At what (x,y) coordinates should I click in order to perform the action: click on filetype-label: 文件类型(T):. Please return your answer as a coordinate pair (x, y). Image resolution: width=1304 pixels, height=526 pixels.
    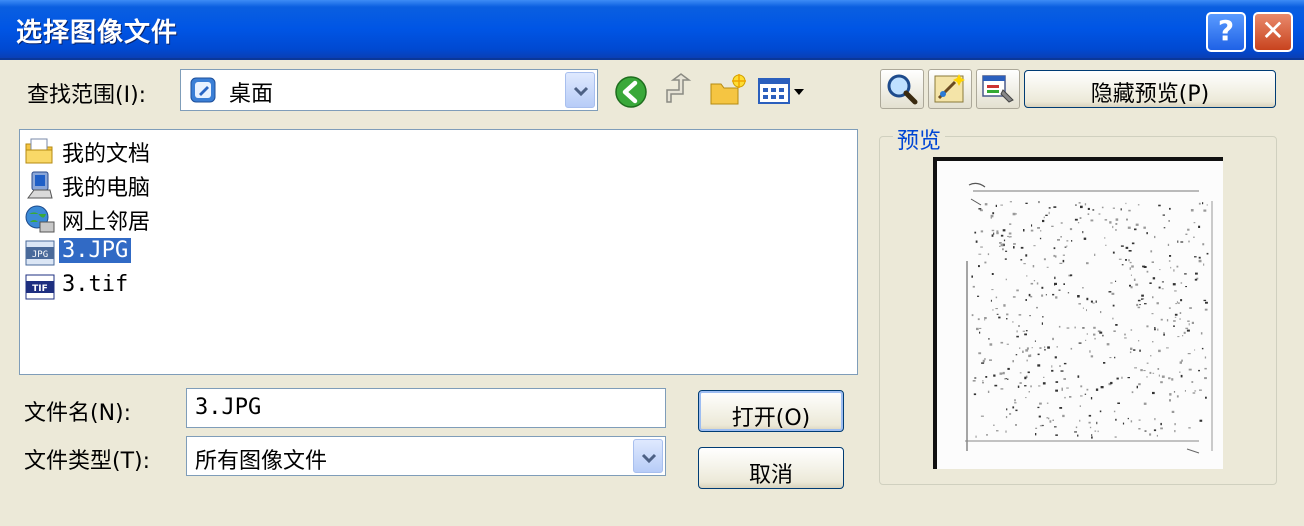
    Looking at the image, I should click on (87, 461).